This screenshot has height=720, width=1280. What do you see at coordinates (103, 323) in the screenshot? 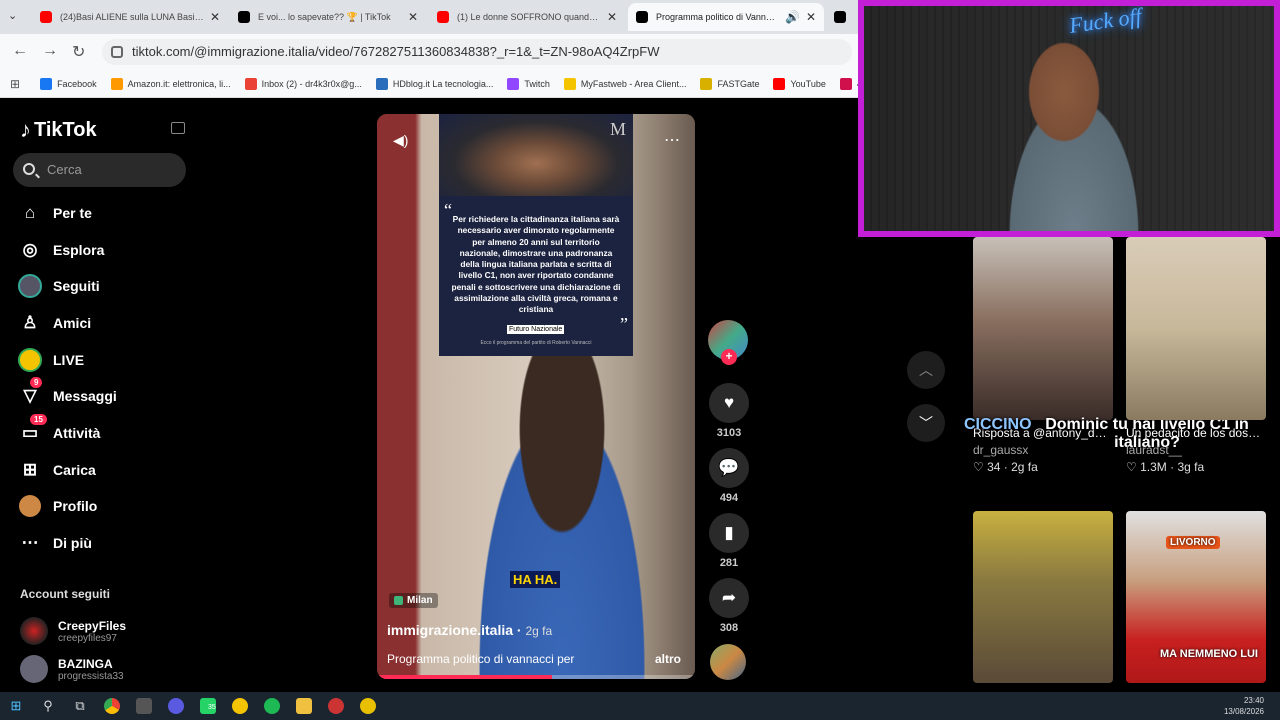
I see `nav-amici: ♙ Amici` at bounding box center [103, 323].